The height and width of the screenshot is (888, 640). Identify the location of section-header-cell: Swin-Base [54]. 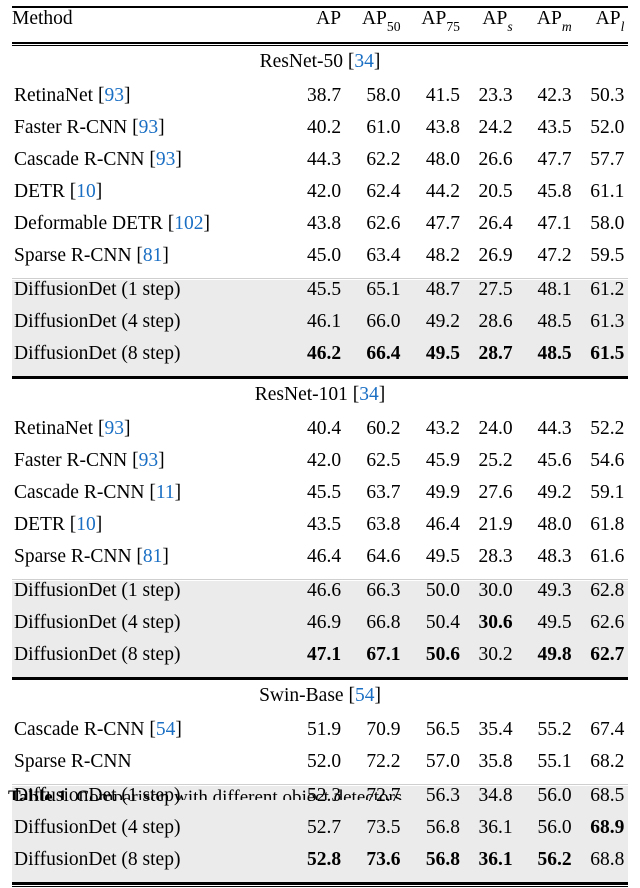
(320, 701).